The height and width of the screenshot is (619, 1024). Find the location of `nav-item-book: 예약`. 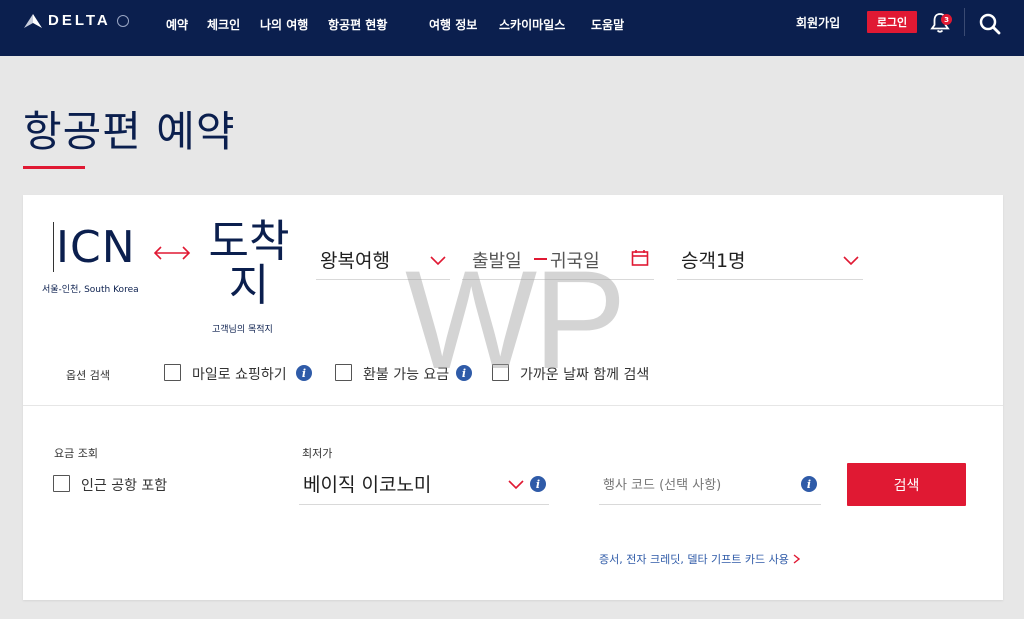

nav-item-book: 예약 is located at coordinates (177, 24).